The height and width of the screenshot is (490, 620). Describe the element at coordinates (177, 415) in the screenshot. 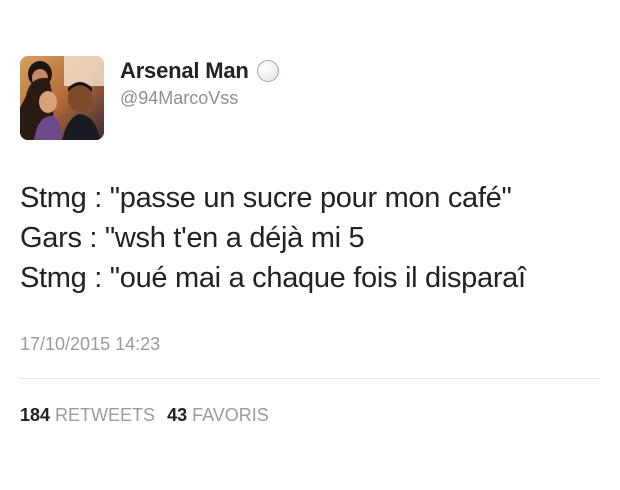

I see `favoris-count: 43` at that location.